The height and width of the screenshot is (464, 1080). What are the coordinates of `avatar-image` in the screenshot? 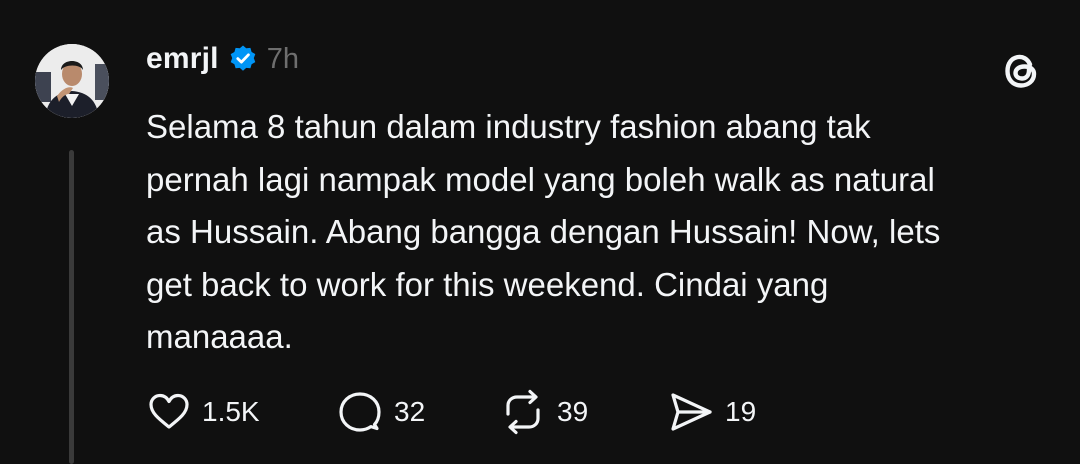 It's located at (72, 81).